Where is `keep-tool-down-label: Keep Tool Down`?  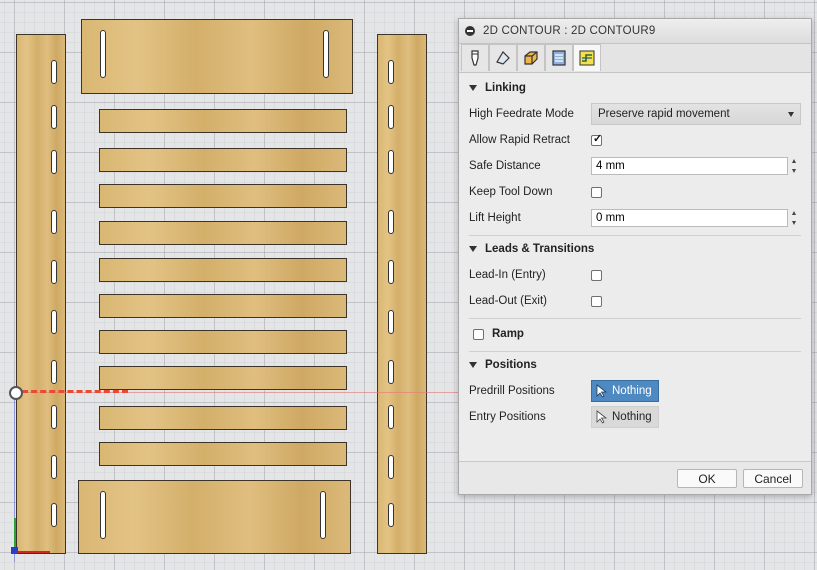 keep-tool-down-label: Keep Tool Down is located at coordinates (511, 192).